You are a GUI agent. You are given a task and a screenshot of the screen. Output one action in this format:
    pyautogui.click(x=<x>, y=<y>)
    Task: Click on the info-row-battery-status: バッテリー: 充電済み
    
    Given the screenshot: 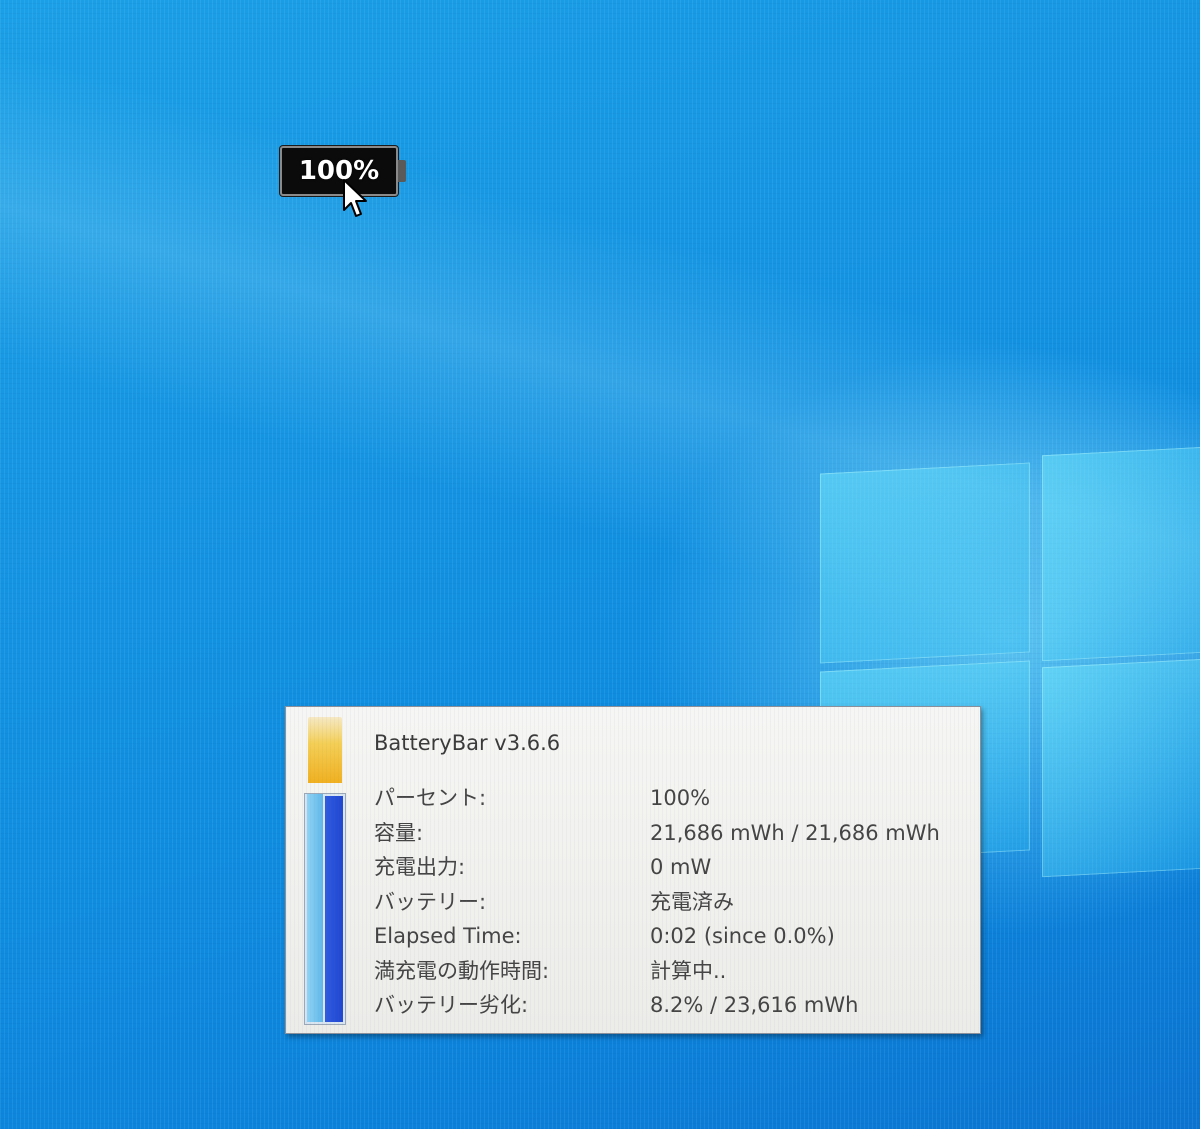 What is the action you would take?
    pyautogui.click(x=672, y=902)
    